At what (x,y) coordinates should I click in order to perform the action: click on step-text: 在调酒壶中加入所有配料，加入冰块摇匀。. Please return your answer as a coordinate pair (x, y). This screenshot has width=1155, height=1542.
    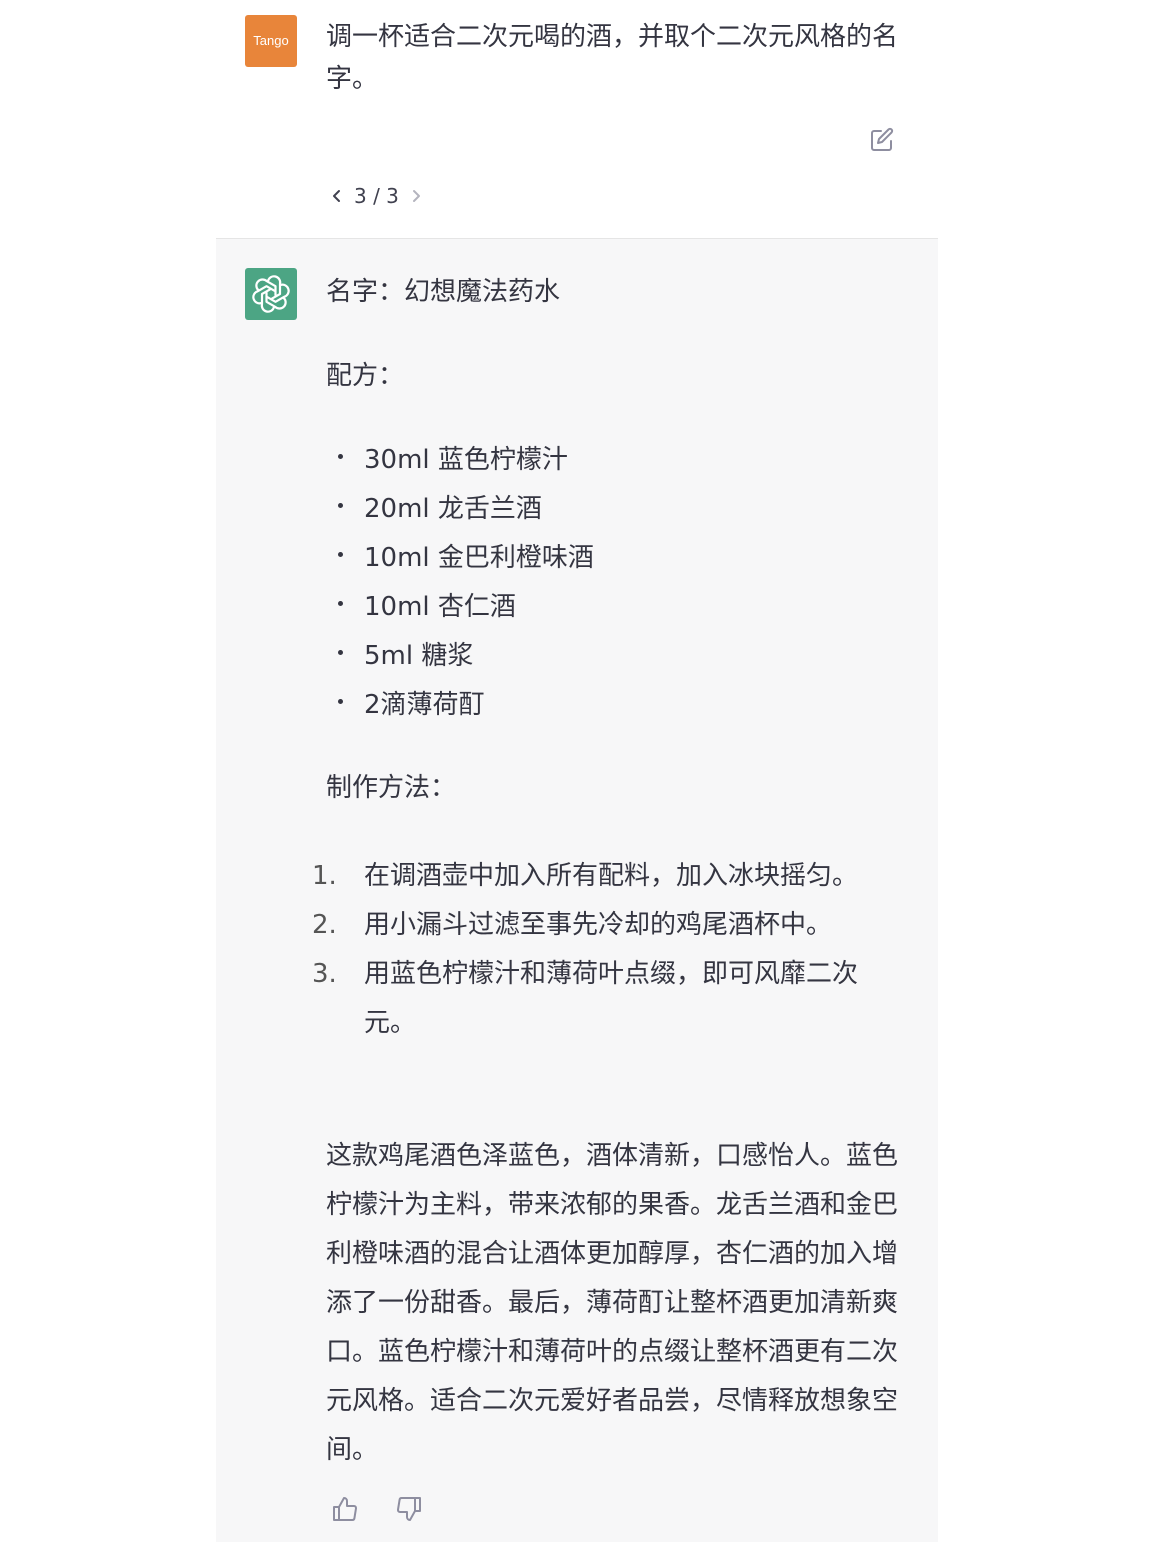
    Looking at the image, I should click on (611, 876).